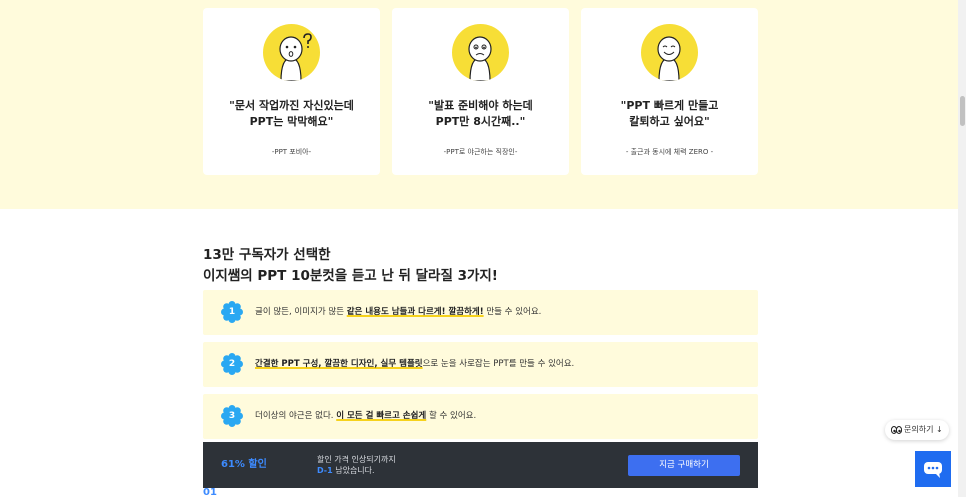 The image size is (966, 499). Describe the element at coordinates (896, 430) in the screenshot. I see `eyes-icon` at that location.